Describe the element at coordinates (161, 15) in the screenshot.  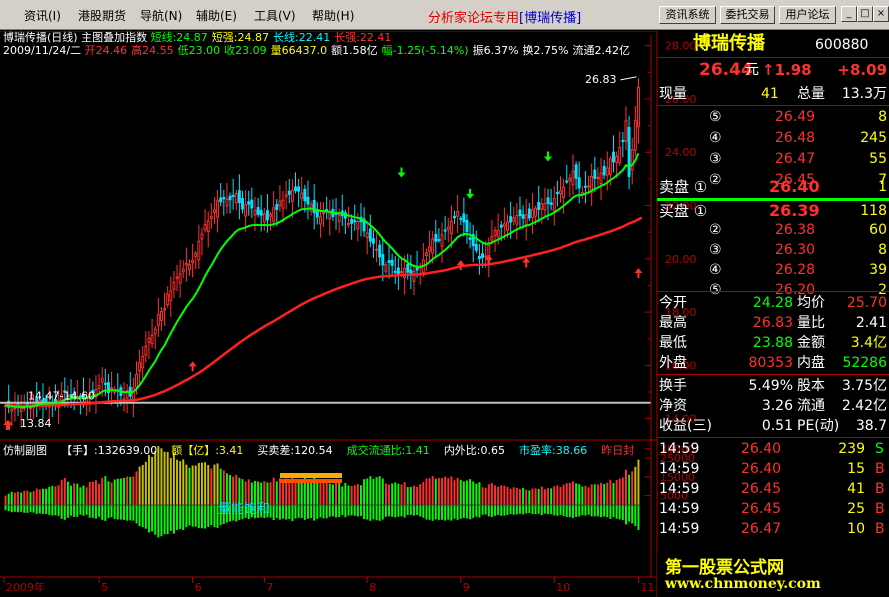
I see `menu-navigate: 导航(N)` at that location.